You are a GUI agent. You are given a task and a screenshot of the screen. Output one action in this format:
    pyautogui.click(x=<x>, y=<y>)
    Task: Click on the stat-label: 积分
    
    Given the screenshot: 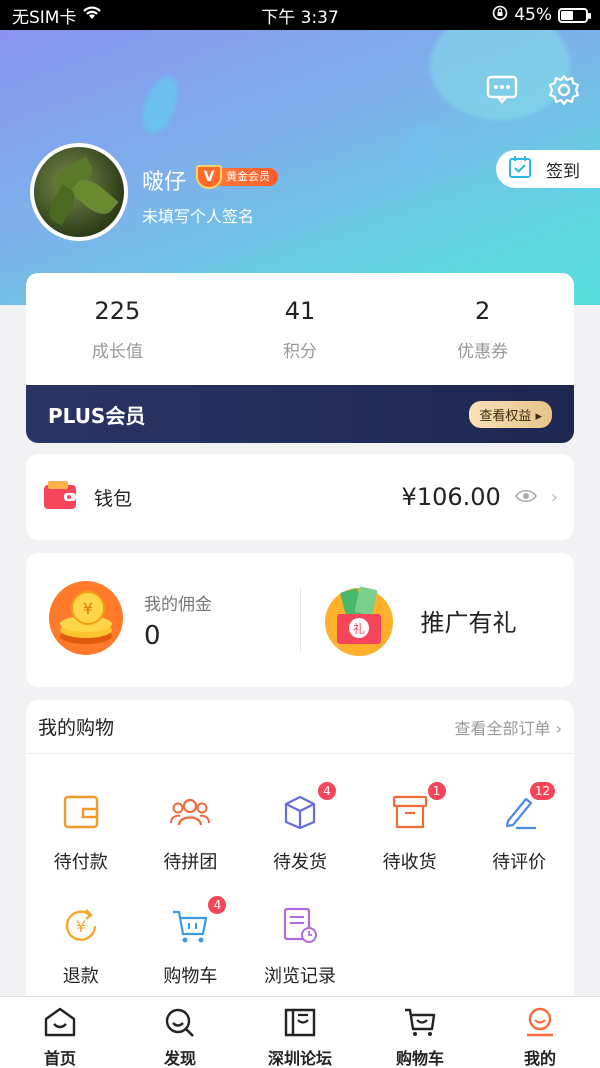 What is the action you would take?
    pyautogui.click(x=300, y=352)
    